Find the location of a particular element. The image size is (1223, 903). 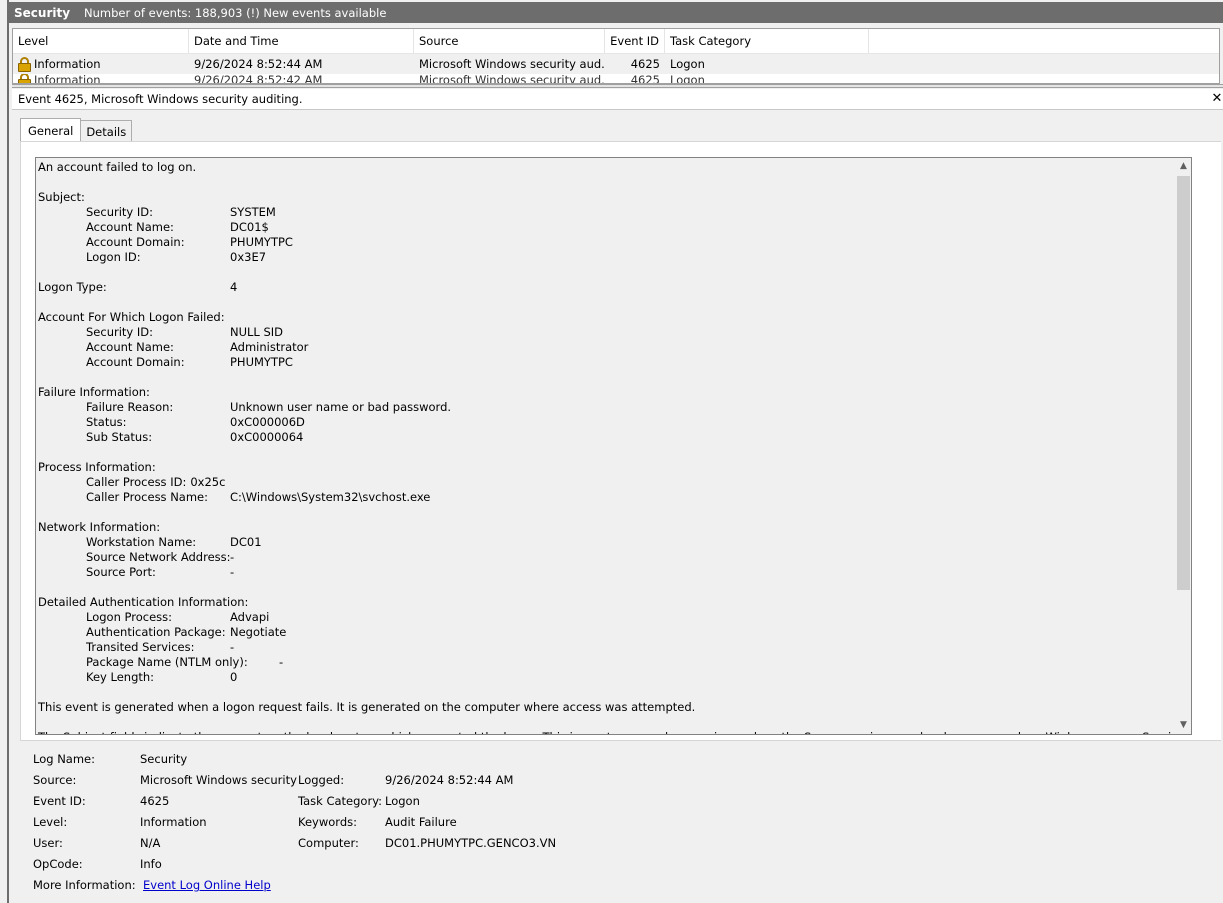

event-date: 9/26/2024 8:52:44 AM is located at coordinates (258, 64).